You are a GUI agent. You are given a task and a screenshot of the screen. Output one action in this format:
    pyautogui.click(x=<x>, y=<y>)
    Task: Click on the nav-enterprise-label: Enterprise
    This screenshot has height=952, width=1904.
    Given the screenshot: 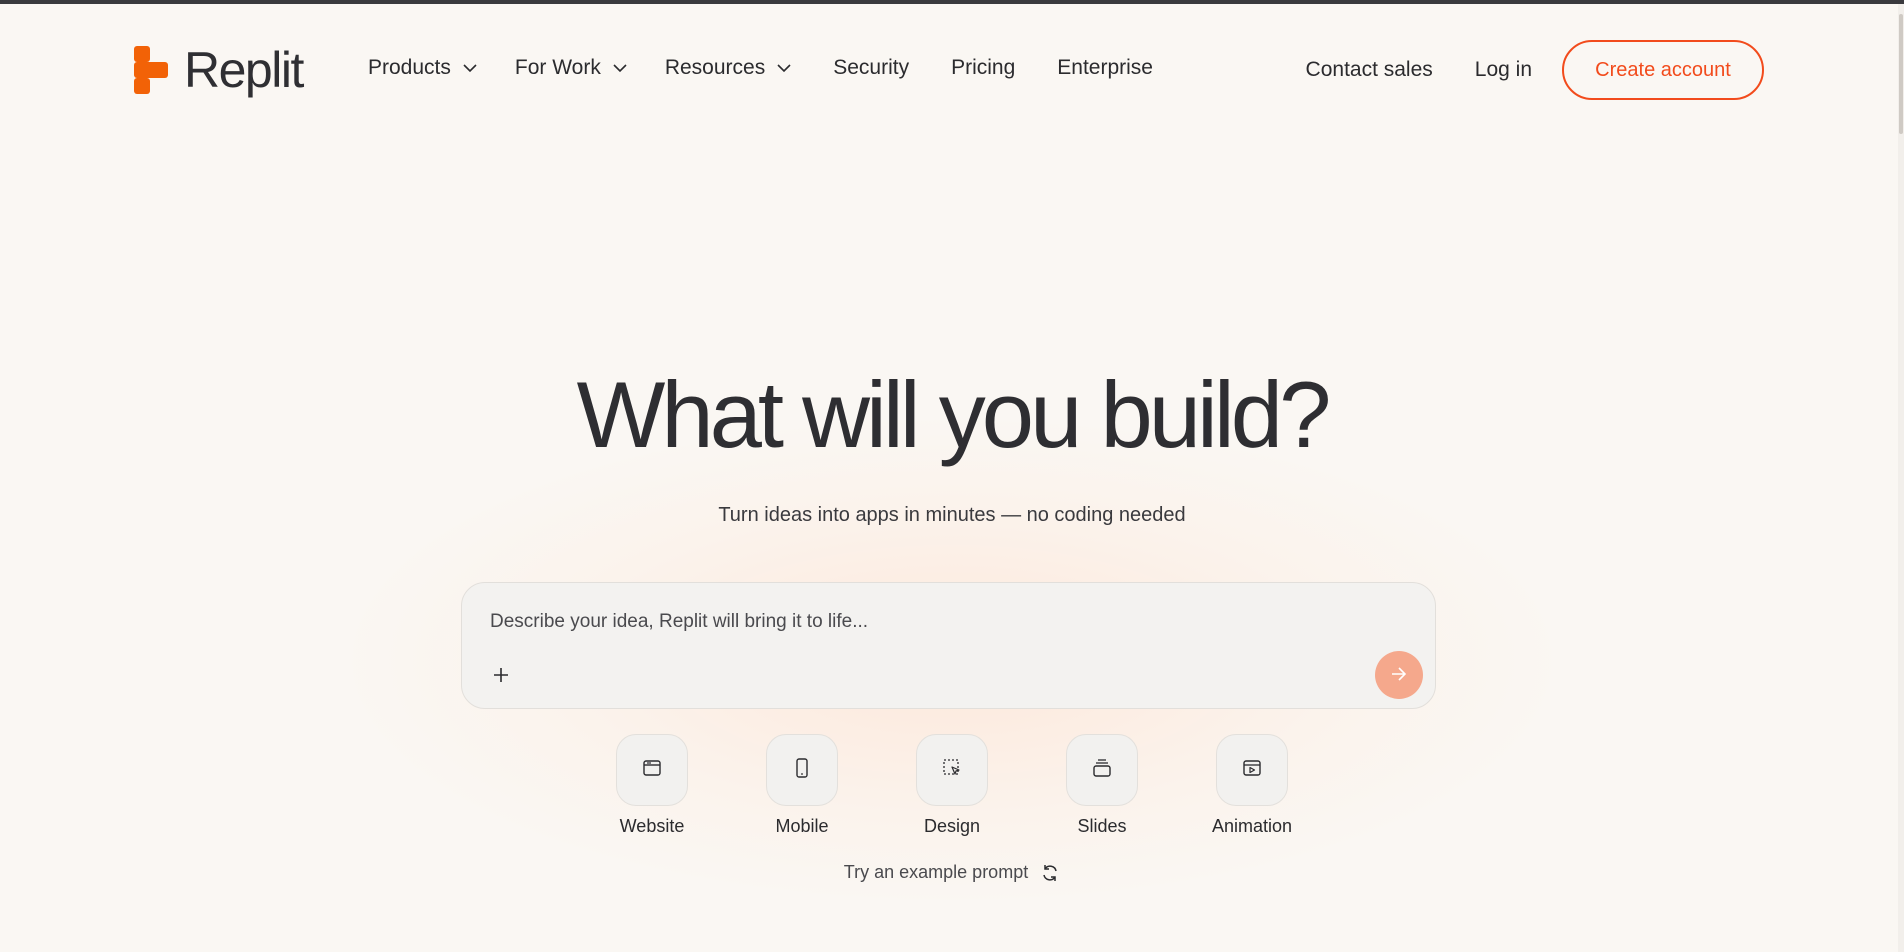 What is the action you would take?
    pyautogui.click(x=1105, y=67)
    